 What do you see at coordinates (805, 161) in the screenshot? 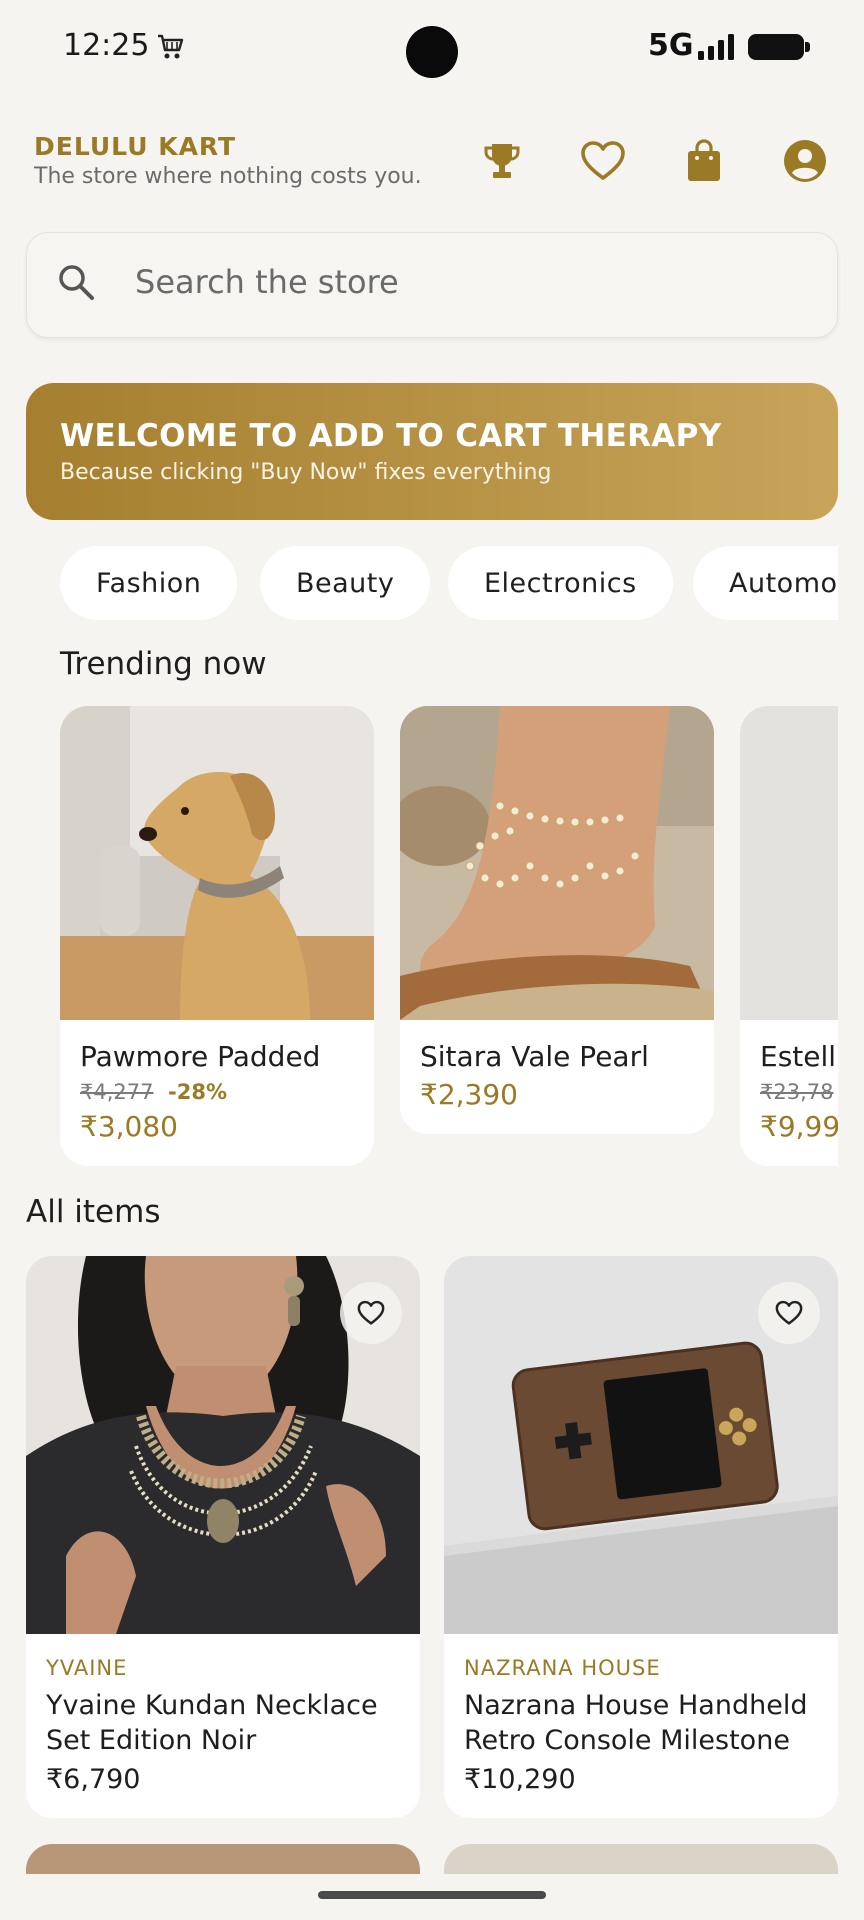
I see `account-icon` at bounding box center [805, 161].